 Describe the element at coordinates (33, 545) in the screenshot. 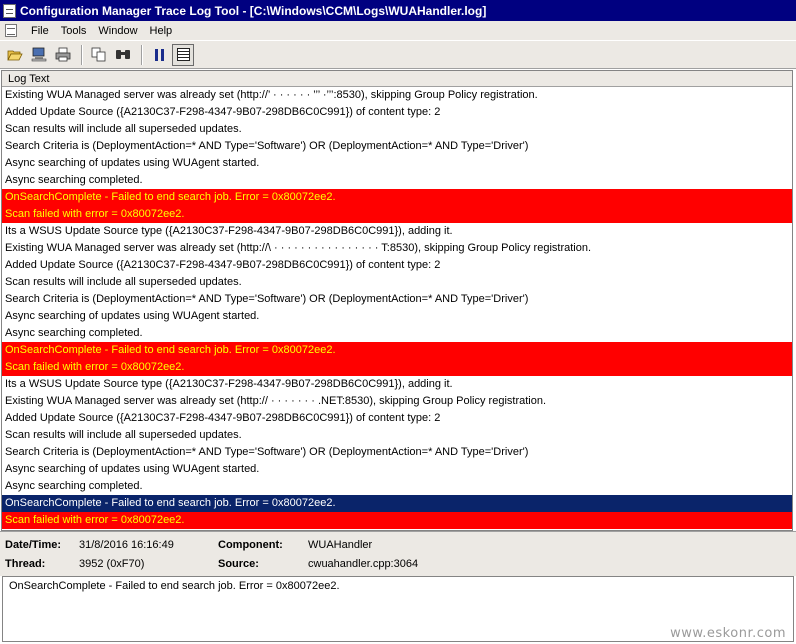

I see `datetime-label: Date/Time:` at that location.